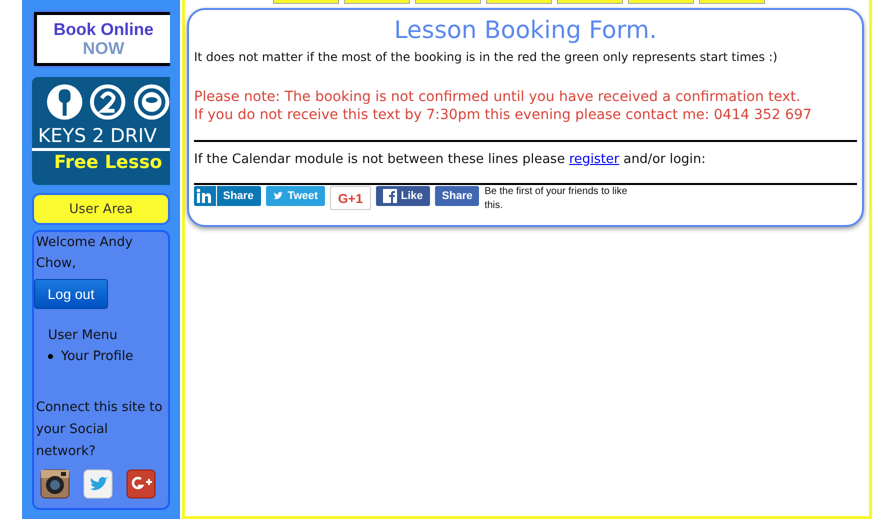 The image size is (876, 519). I want to click on google-plus-one-button: G+1, so click(350, 198).